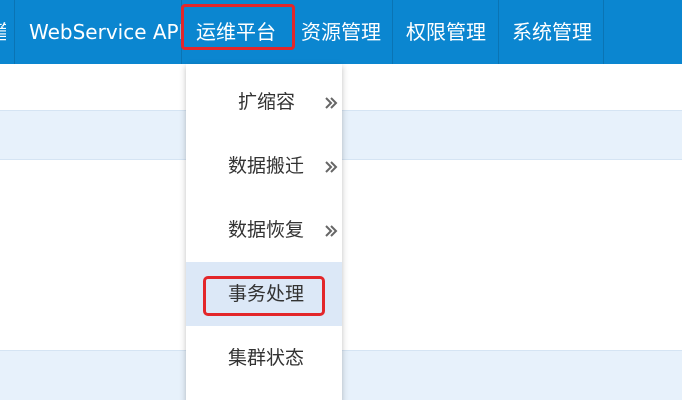 Image resolution: width=682 pixels, height=400 pixels. I want to click on nav-item-label: 资源管理, so click(341, 32).